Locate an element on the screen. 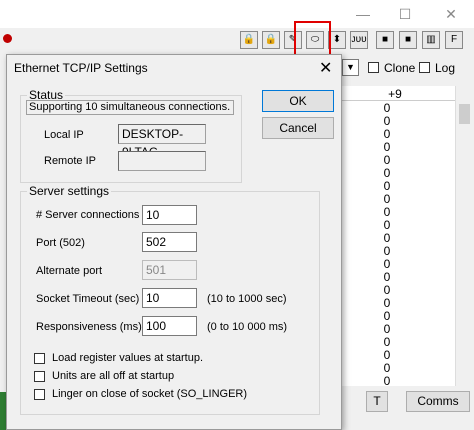 The width and height of the screenshot is (474, 430). units-off-checkbox is located at coordinates (39, 376).